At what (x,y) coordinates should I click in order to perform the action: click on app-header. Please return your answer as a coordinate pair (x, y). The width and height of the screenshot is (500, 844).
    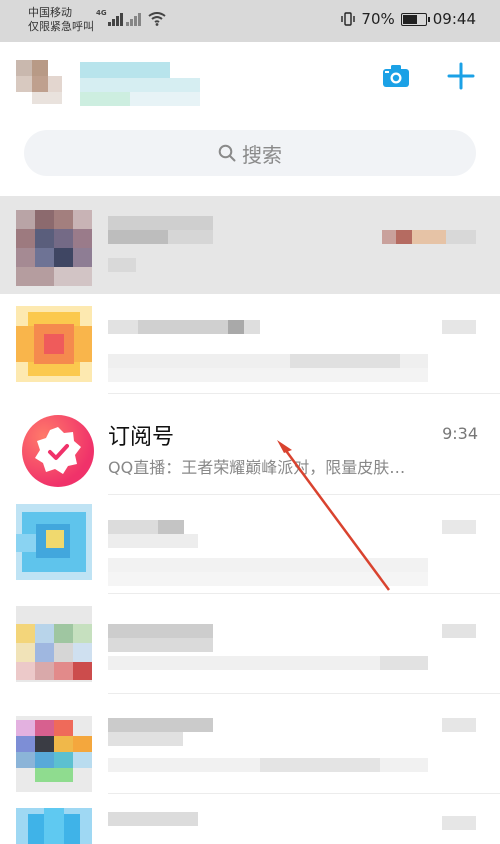
    Looking at the image, I should click on (250, 82).